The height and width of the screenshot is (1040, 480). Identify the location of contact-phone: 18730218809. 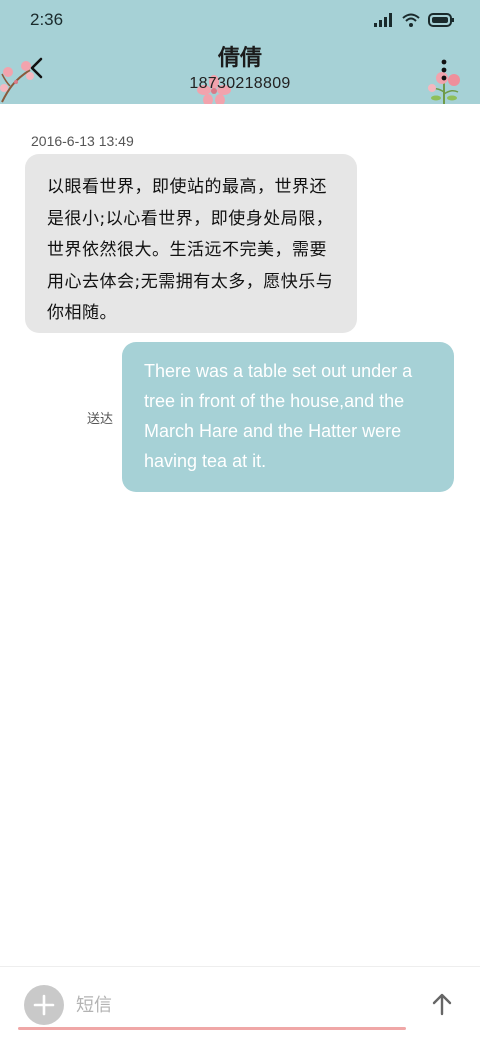
(240, 83).